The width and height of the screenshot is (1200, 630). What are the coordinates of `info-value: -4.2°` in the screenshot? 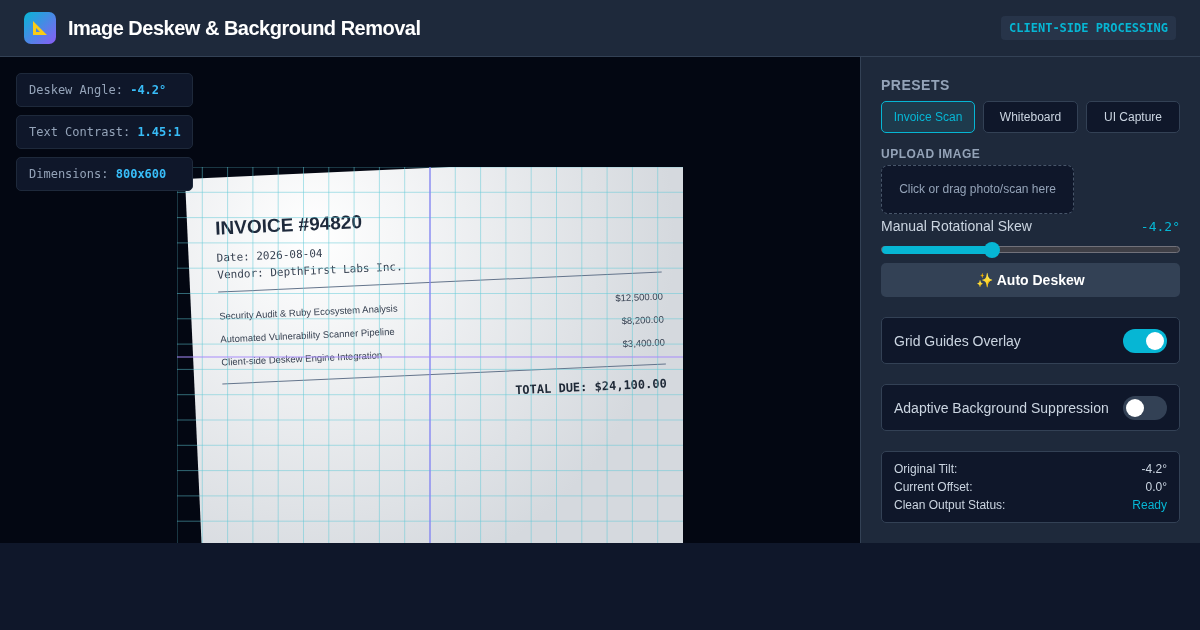 It's located at (1154, 469).